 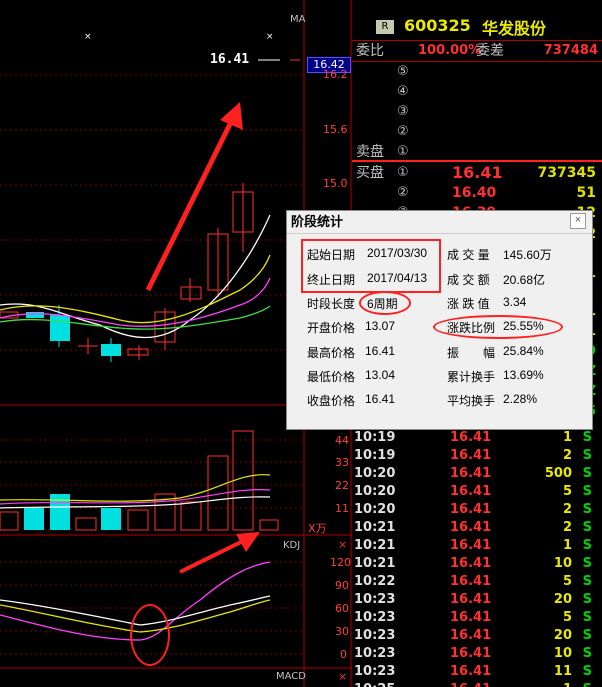 What do you see at coordinates (403, 71) in the screenshot?
I see `sell-level-5: ⑤` at bounding box center [403, 71].